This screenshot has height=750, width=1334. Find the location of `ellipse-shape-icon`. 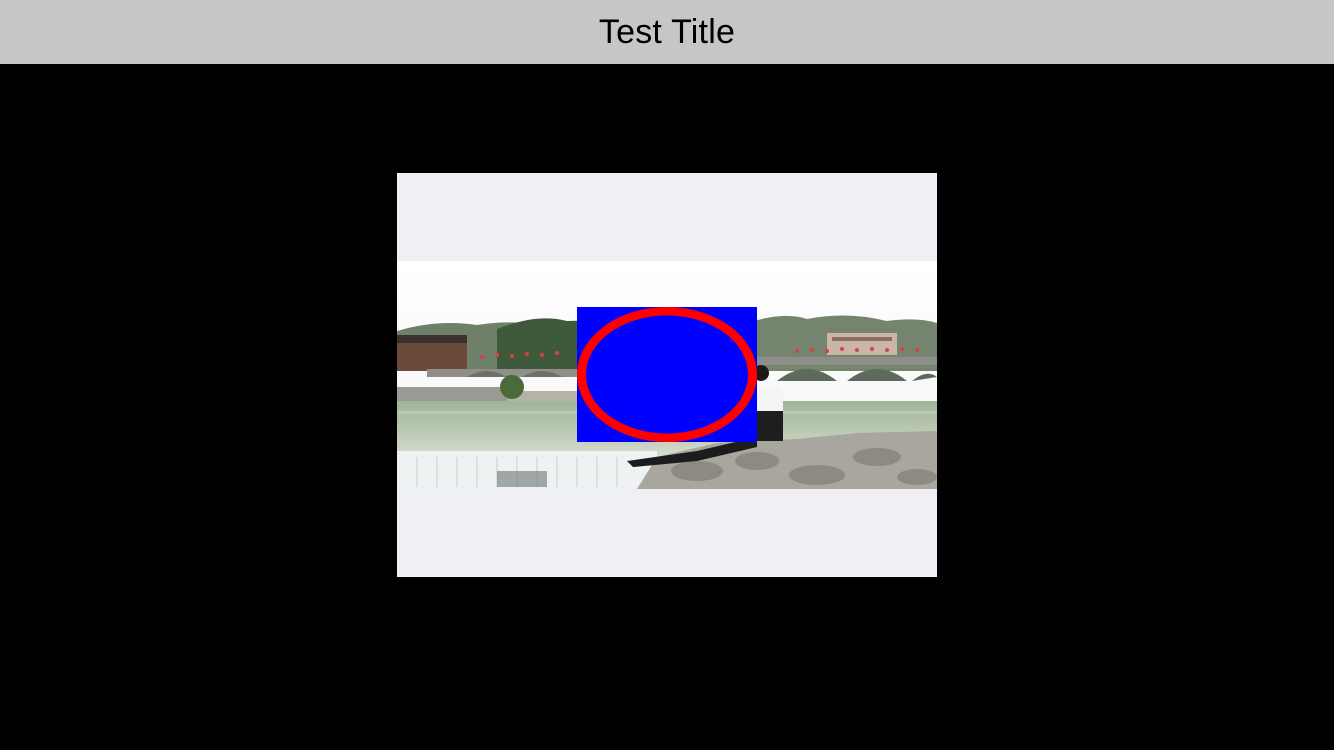

ellipse-shape-icon is located at coordinates (667, 374).